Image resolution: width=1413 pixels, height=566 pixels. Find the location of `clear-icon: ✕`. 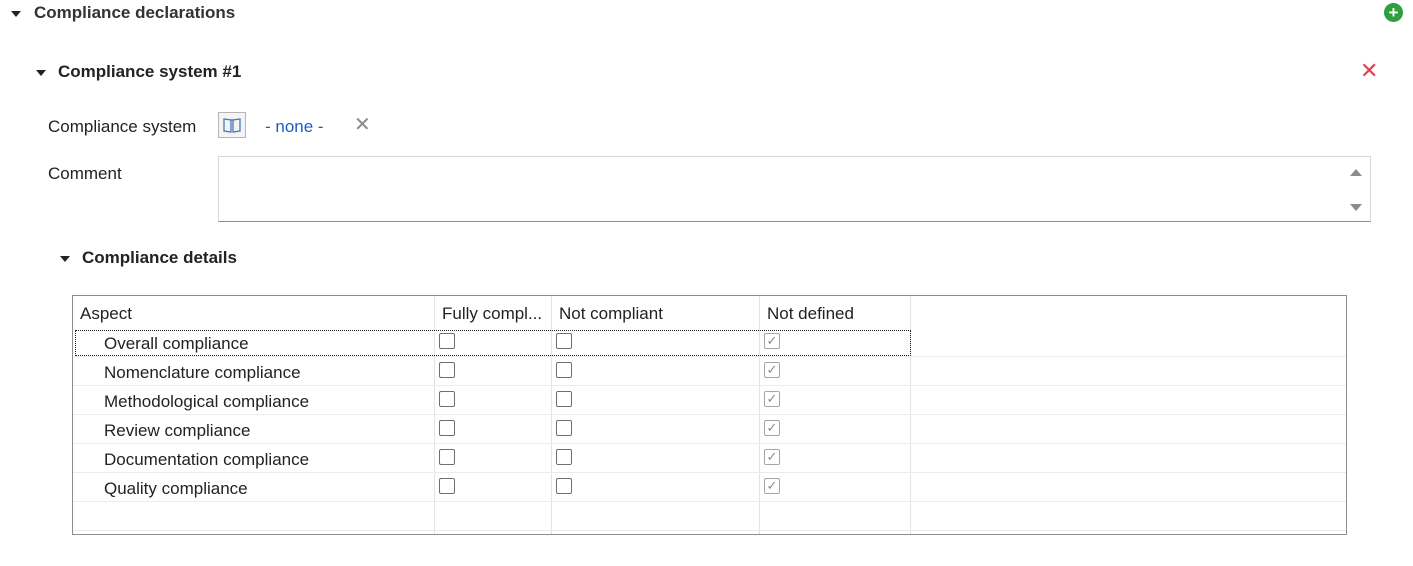

clear-icon: ✕ is located at coordinates (362, 125).